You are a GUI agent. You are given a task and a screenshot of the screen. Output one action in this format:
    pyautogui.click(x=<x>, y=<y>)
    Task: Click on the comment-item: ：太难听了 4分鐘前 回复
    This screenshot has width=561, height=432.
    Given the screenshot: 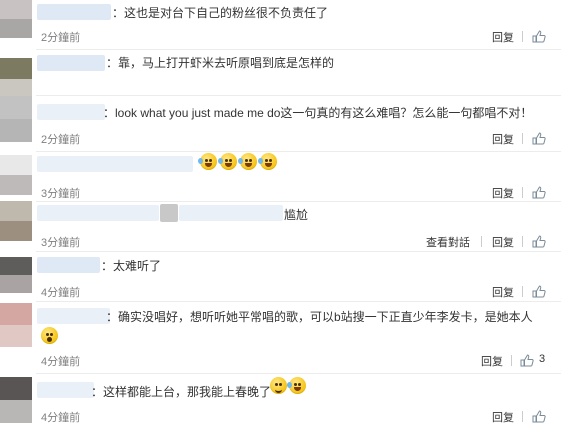 What is the action you would take?
    pyautogui.click(x=280, y=276)
    